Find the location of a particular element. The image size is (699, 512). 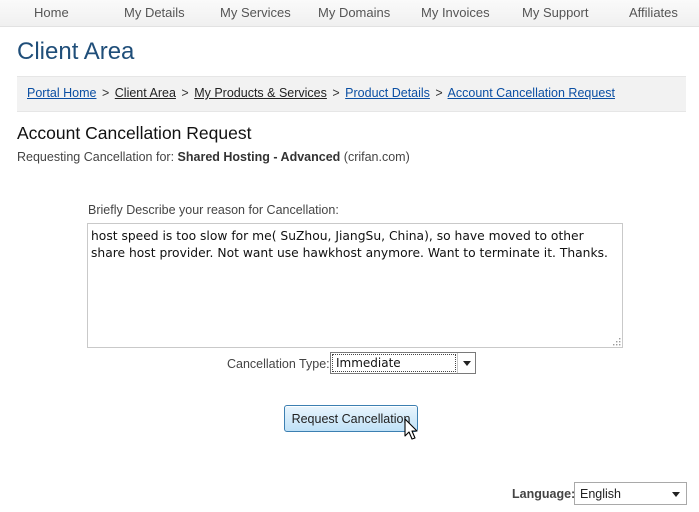

requesting-domain: (crifan.com) is located at coordinates (376, 157).